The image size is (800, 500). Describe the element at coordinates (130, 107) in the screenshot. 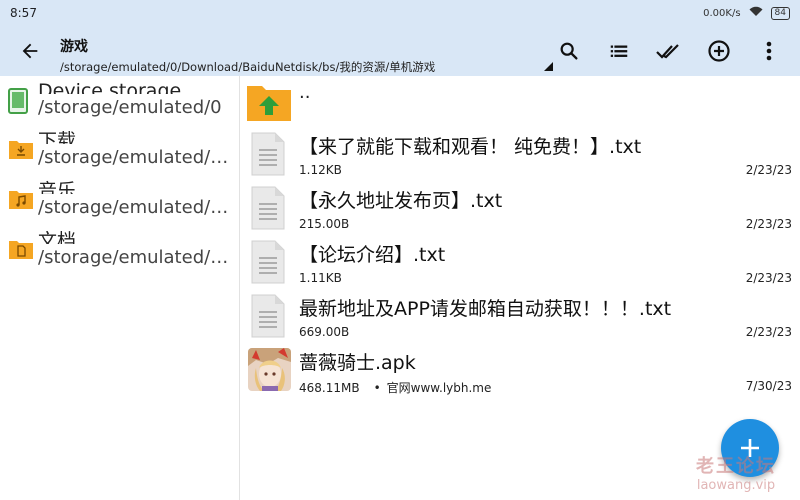

I see `sidebar-item-path: /storage/emulated/0` at that location.